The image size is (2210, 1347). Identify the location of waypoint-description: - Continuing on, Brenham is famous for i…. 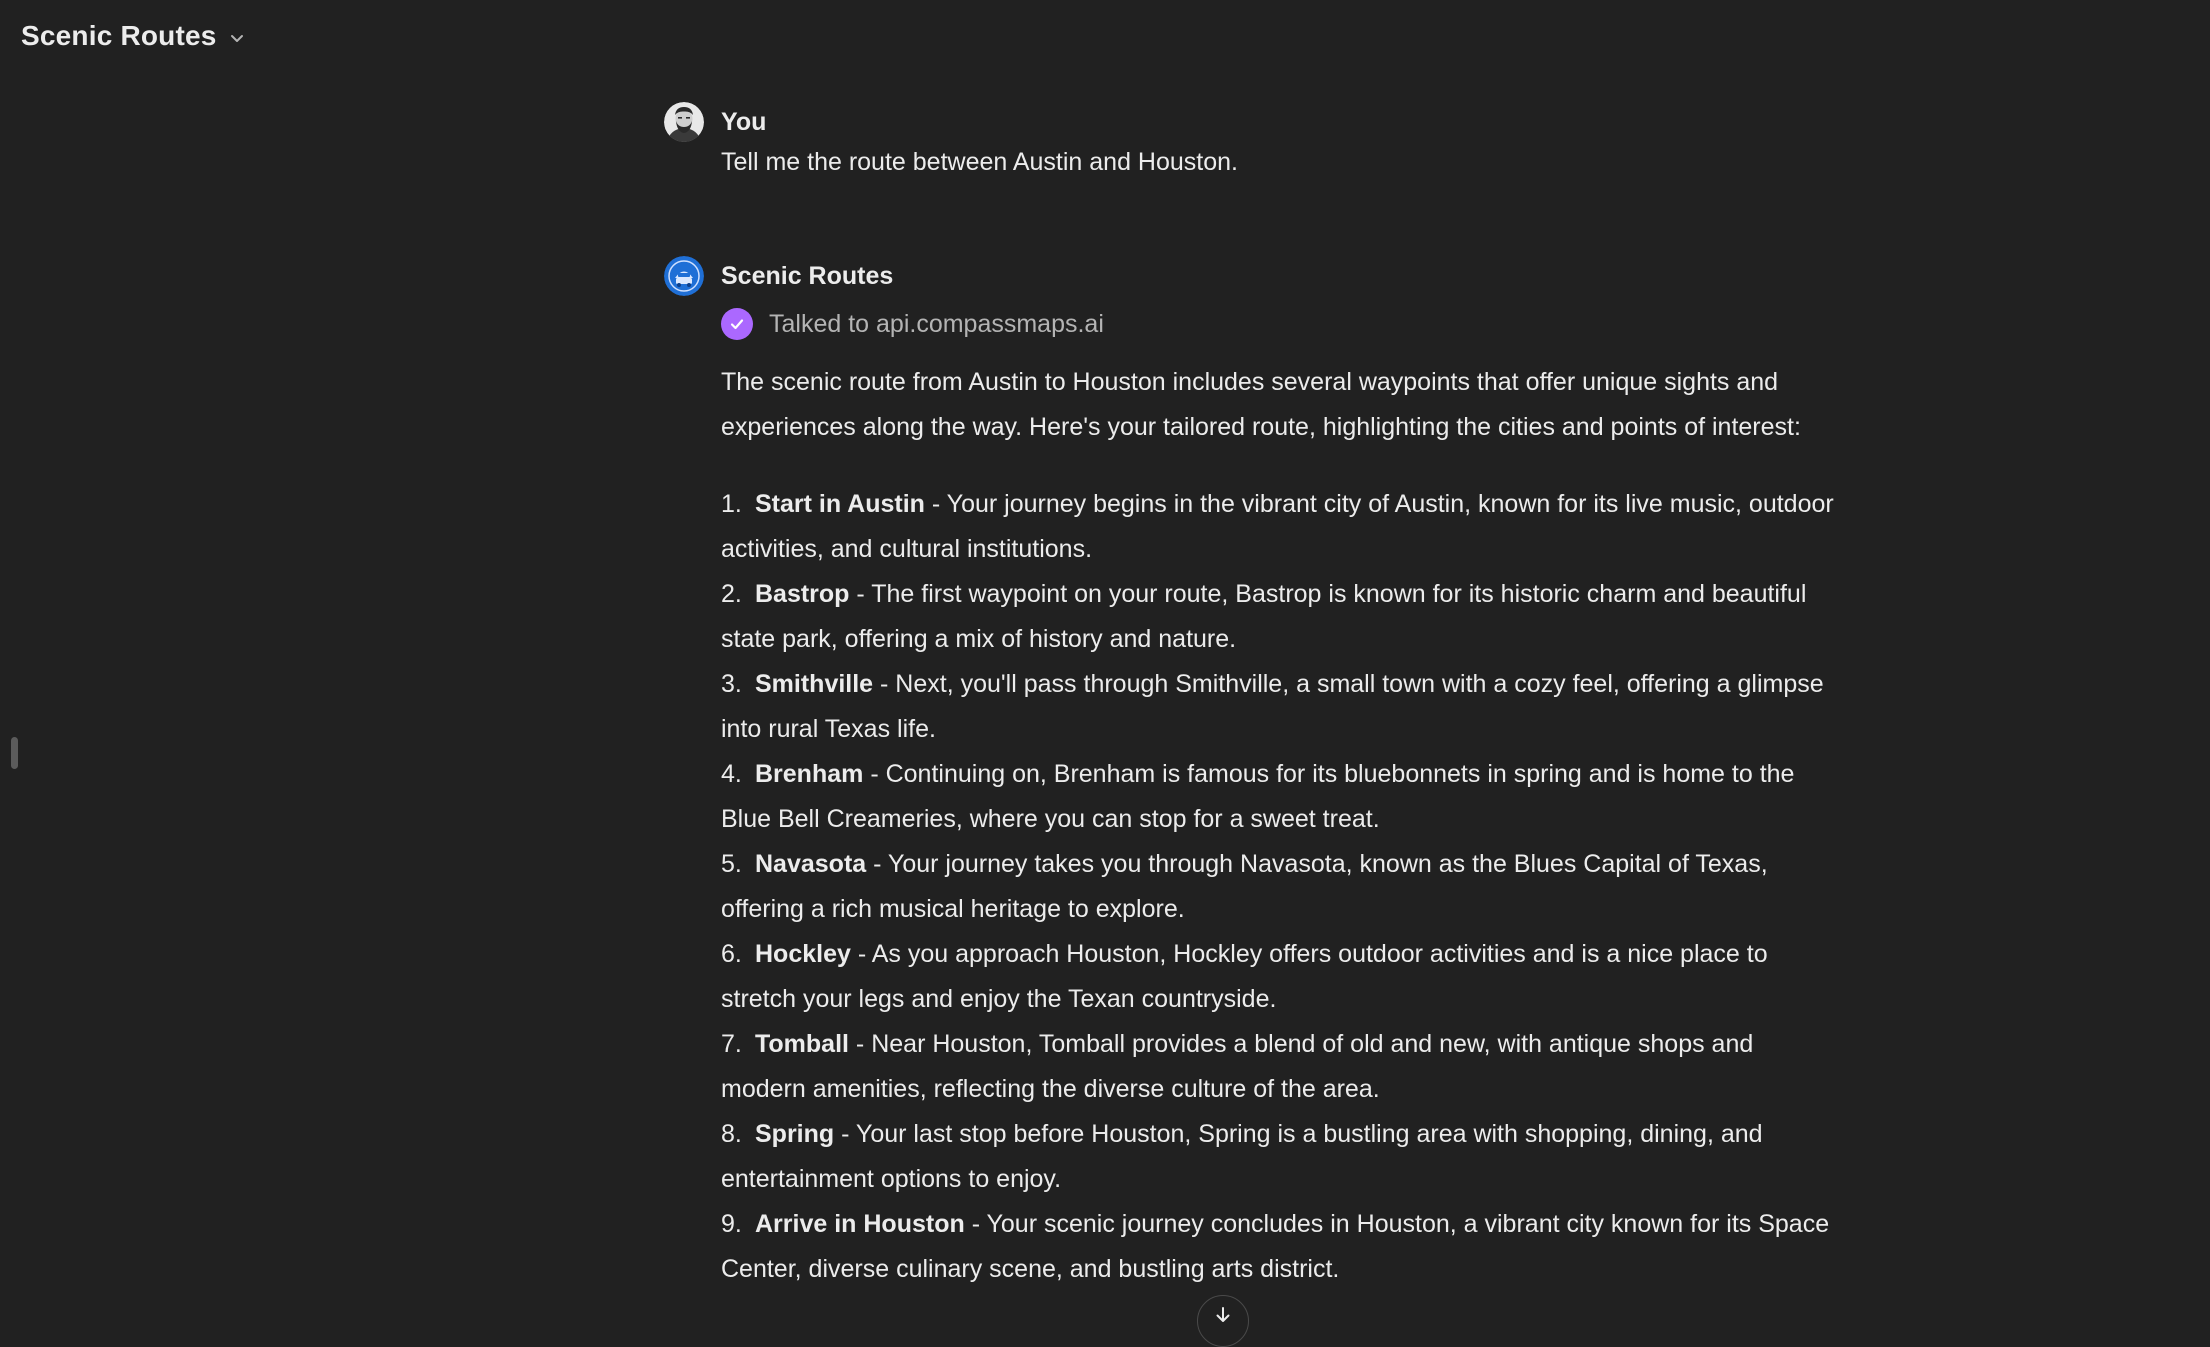
(1258, 796).